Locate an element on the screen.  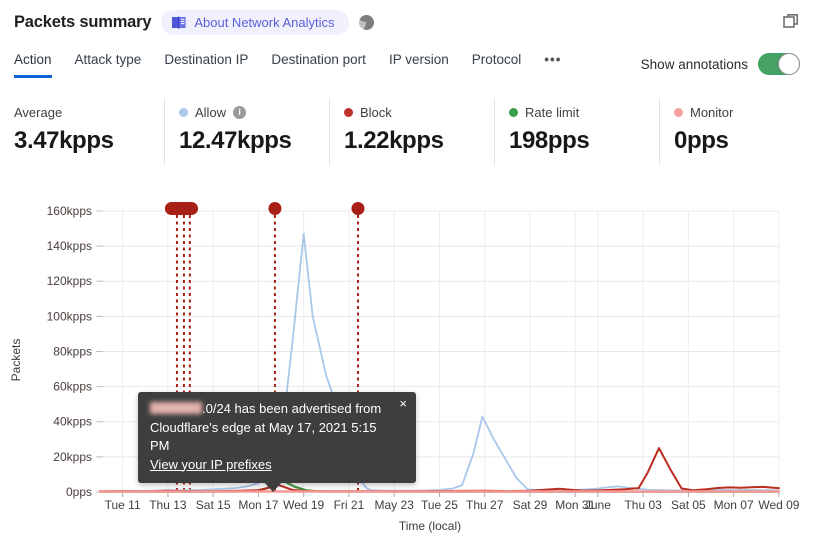
stat-value: 12.47kpps is located at coordinates (235, 140).